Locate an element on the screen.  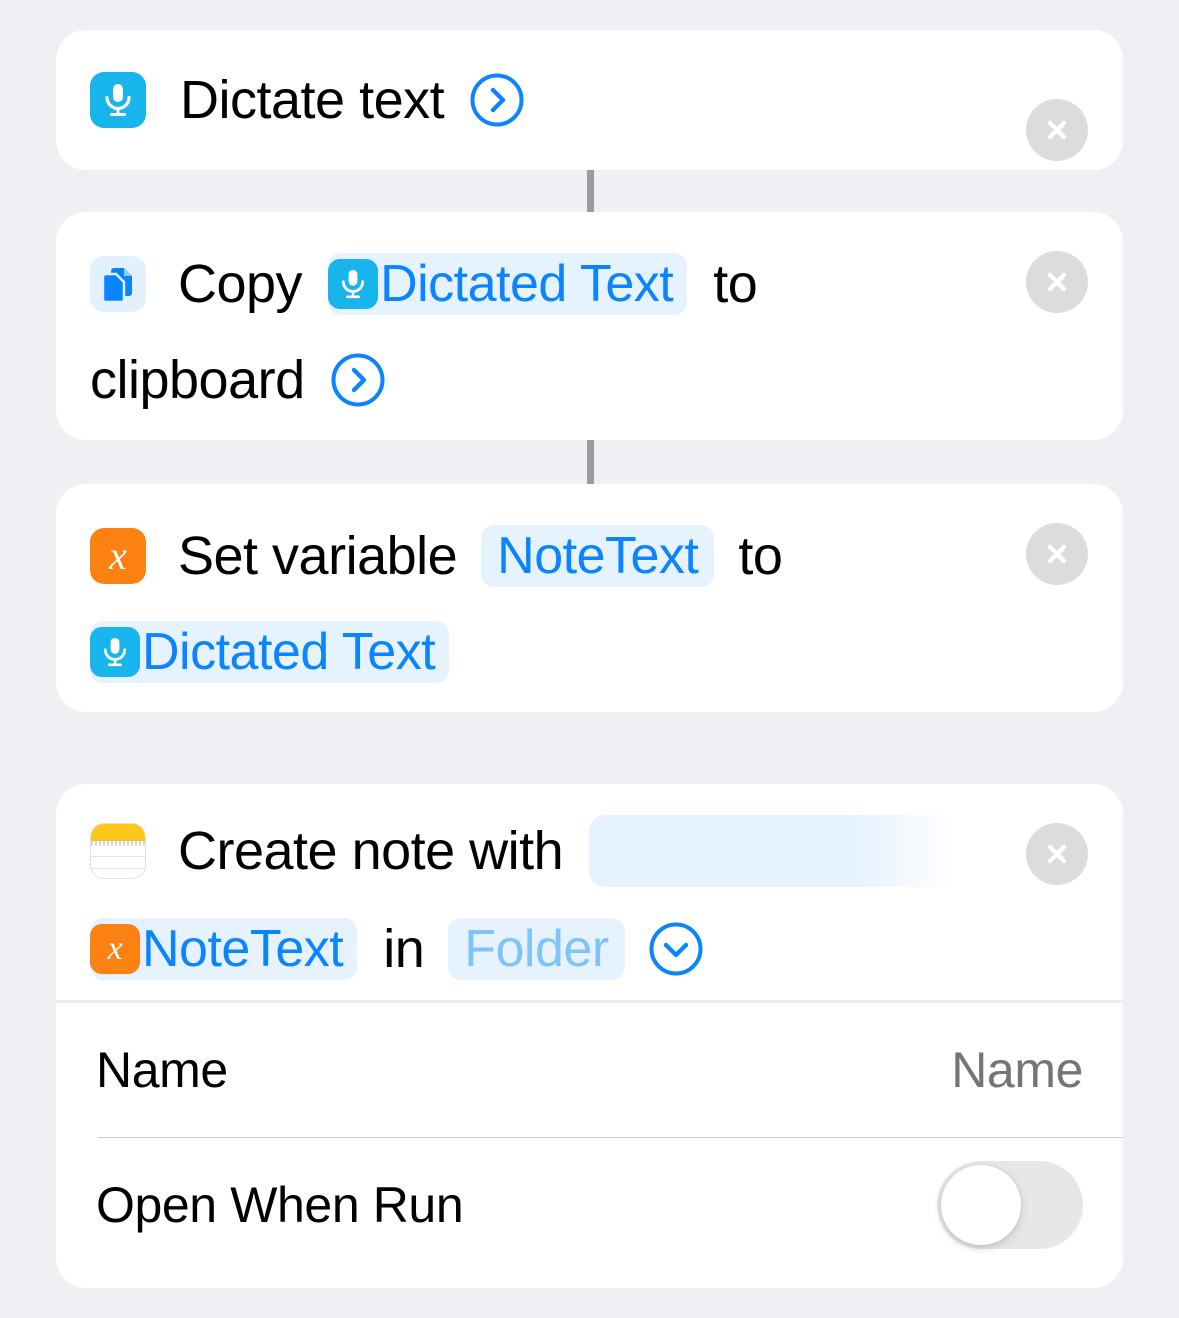
notes-icon is located at coordinates (118, 851).